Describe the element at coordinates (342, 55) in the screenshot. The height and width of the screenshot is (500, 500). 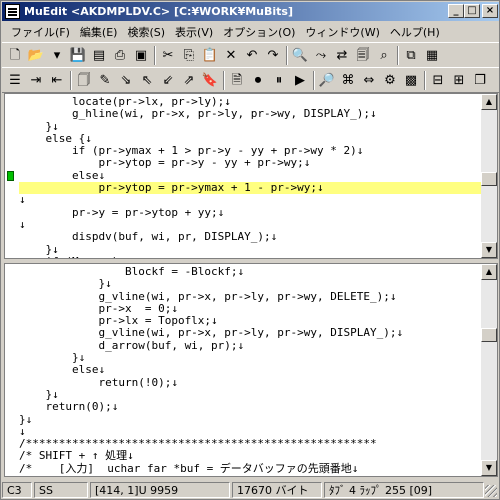
I see `replace-icon: ⇄` at that location.